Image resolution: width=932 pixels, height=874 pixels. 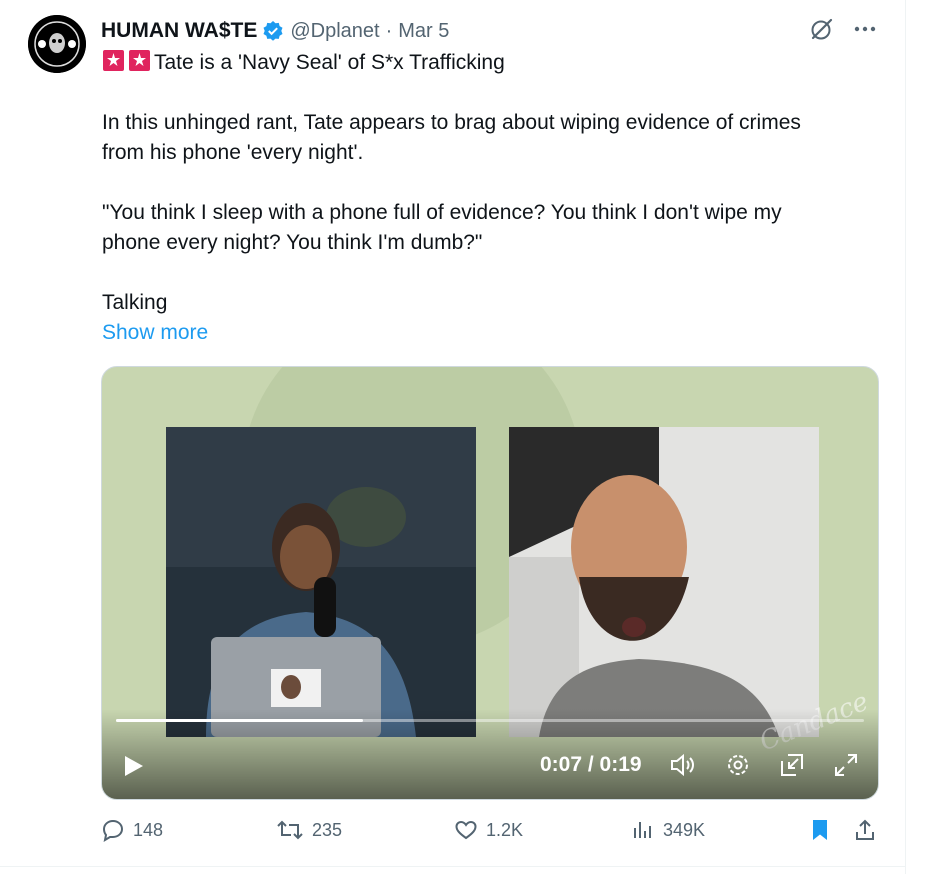 I want to click on bookmark-icon, so click(x=820, y=830).